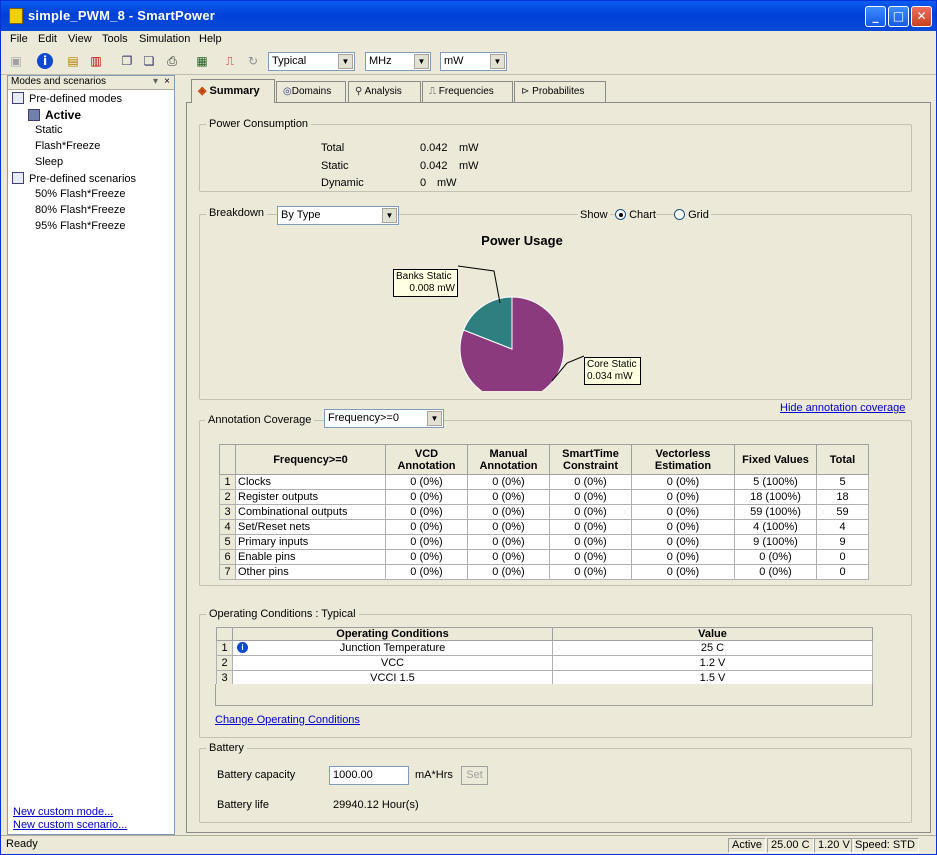 The width and height of the screenshot is (937, 855). I want to click on menu-file: File, so click(19, 39).